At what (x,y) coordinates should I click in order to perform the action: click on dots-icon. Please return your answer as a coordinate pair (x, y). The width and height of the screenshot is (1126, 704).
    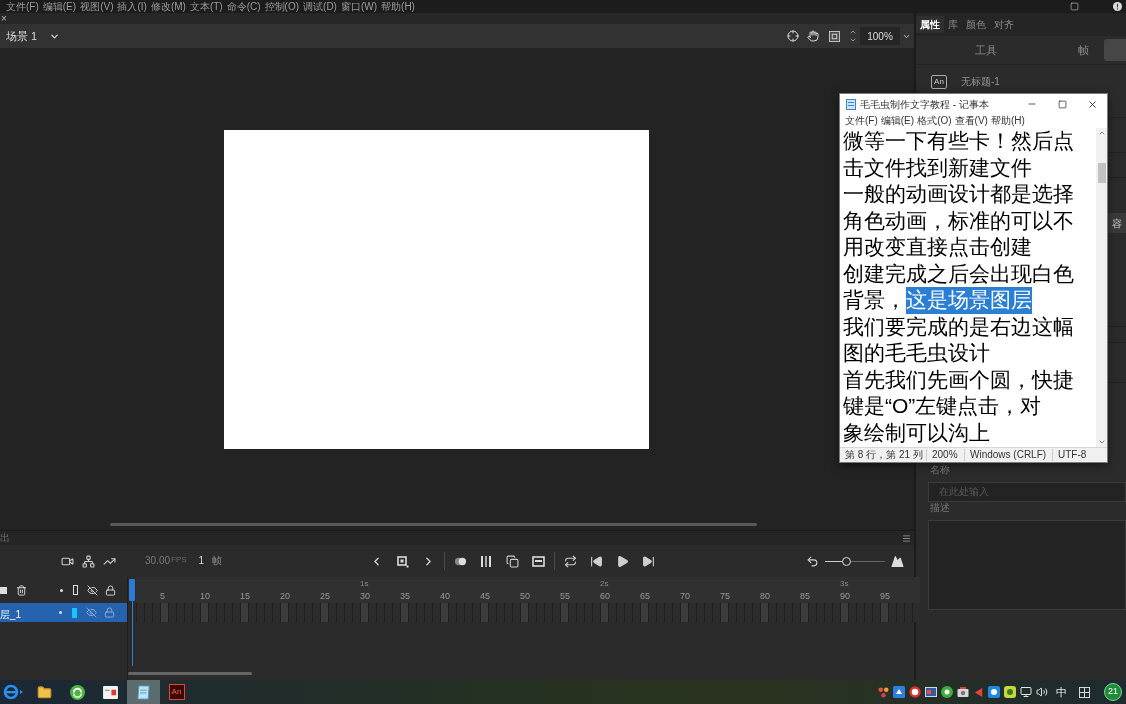
    Looking at the image, I should click on (883, 692).